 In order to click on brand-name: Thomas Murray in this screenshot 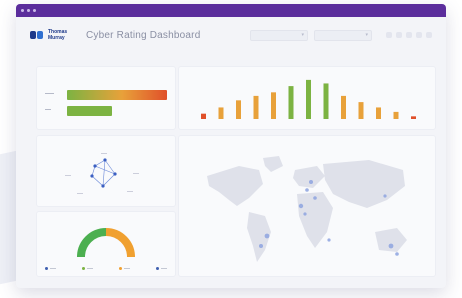, I will do `click(60, 35)`.